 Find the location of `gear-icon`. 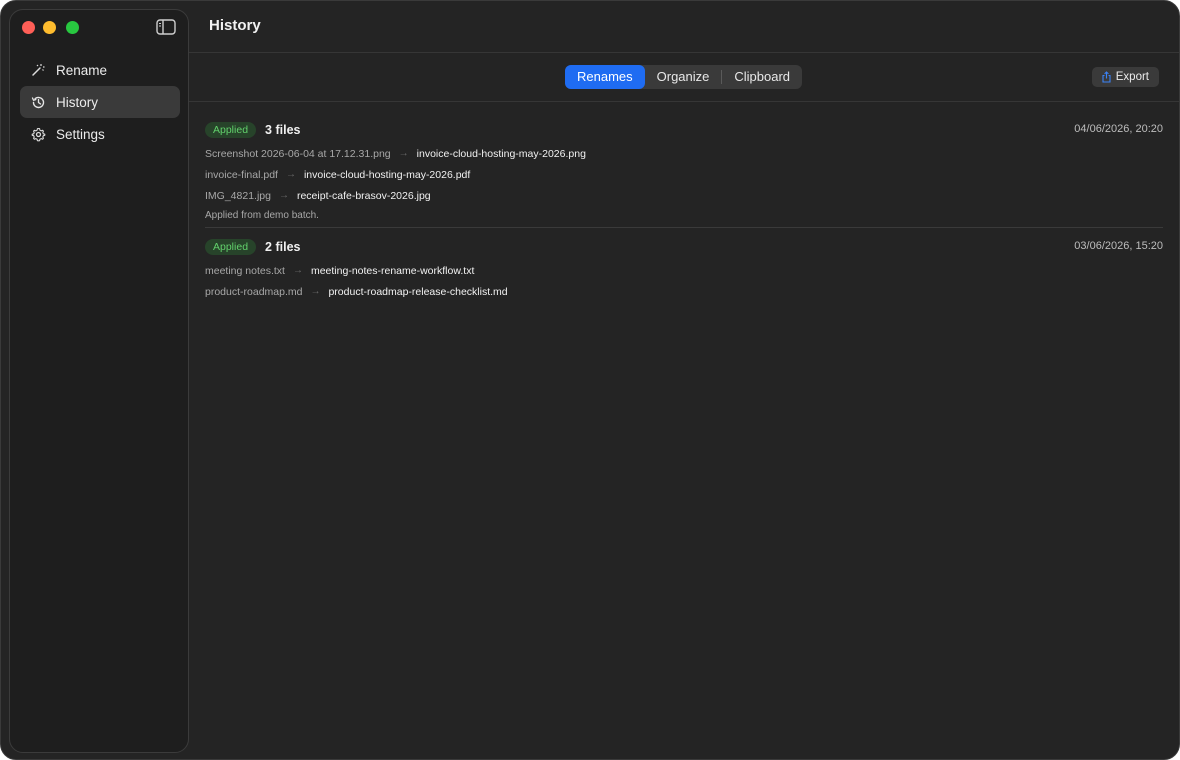

gear-icon is located at coordinates (38, 134).